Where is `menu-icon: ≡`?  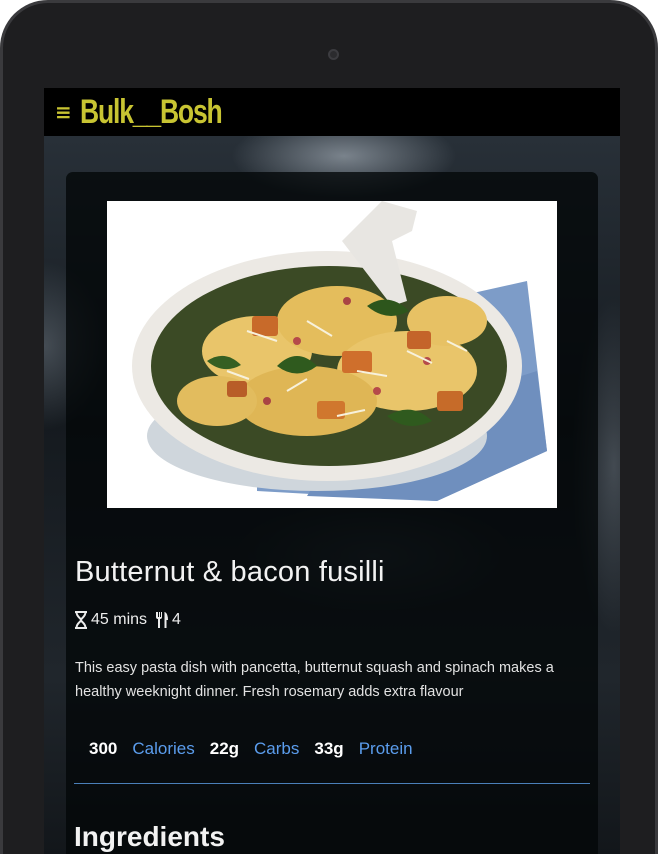 menu-icon: ≡ is located at coordinates (63, 112).